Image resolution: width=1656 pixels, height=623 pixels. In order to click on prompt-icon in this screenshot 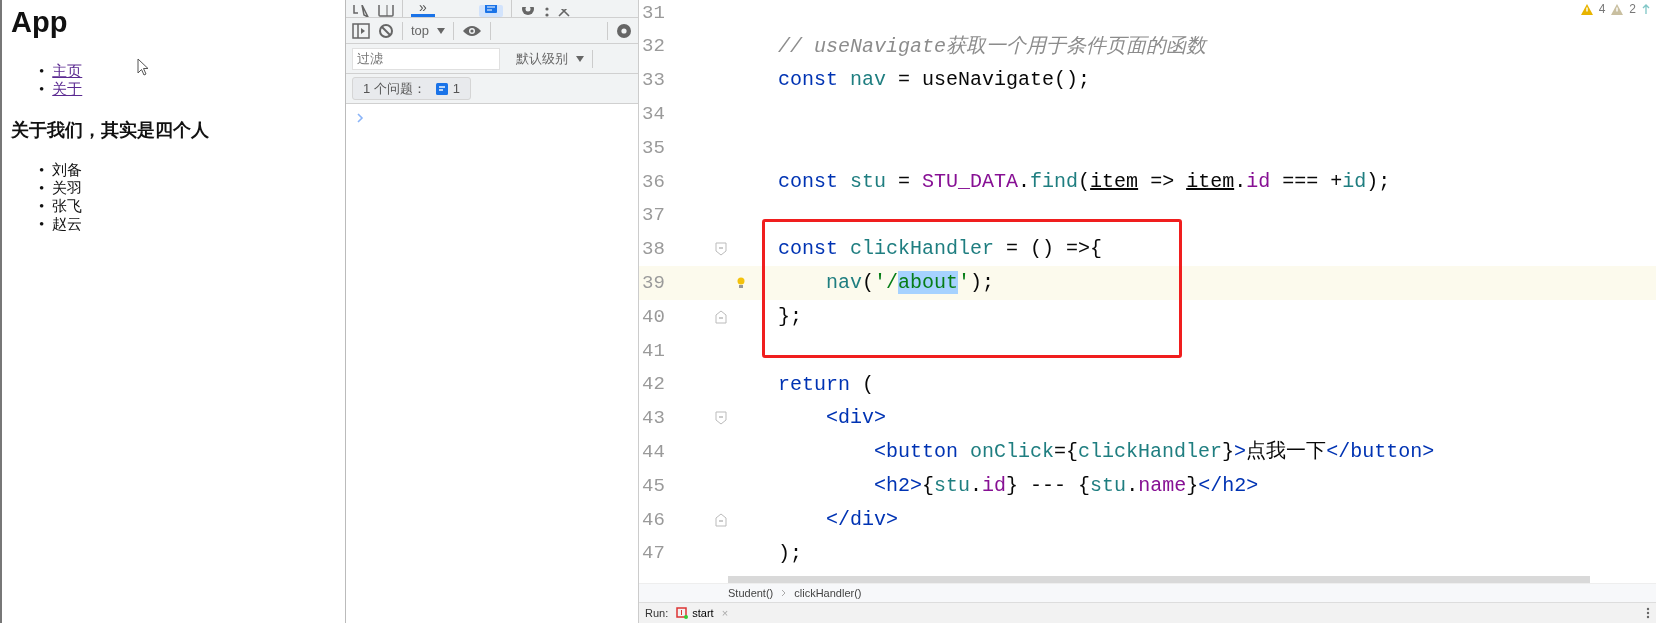, I will do `click(360, 118)`.